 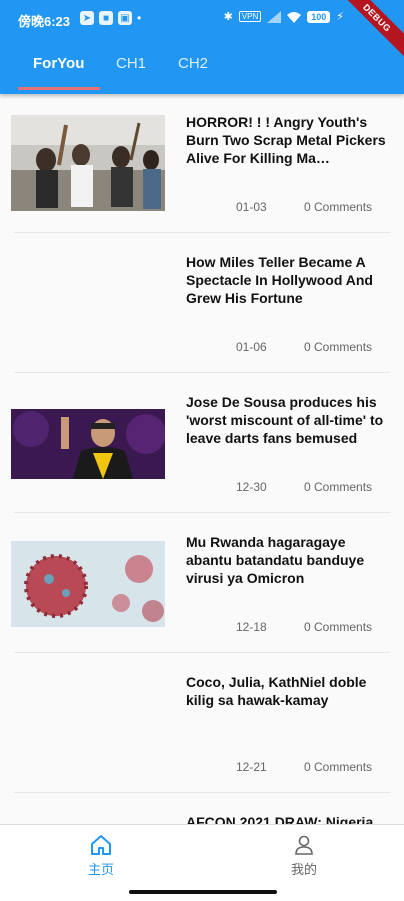 I want to click on app-icon-2: ▣, so click(x=125, y=18).